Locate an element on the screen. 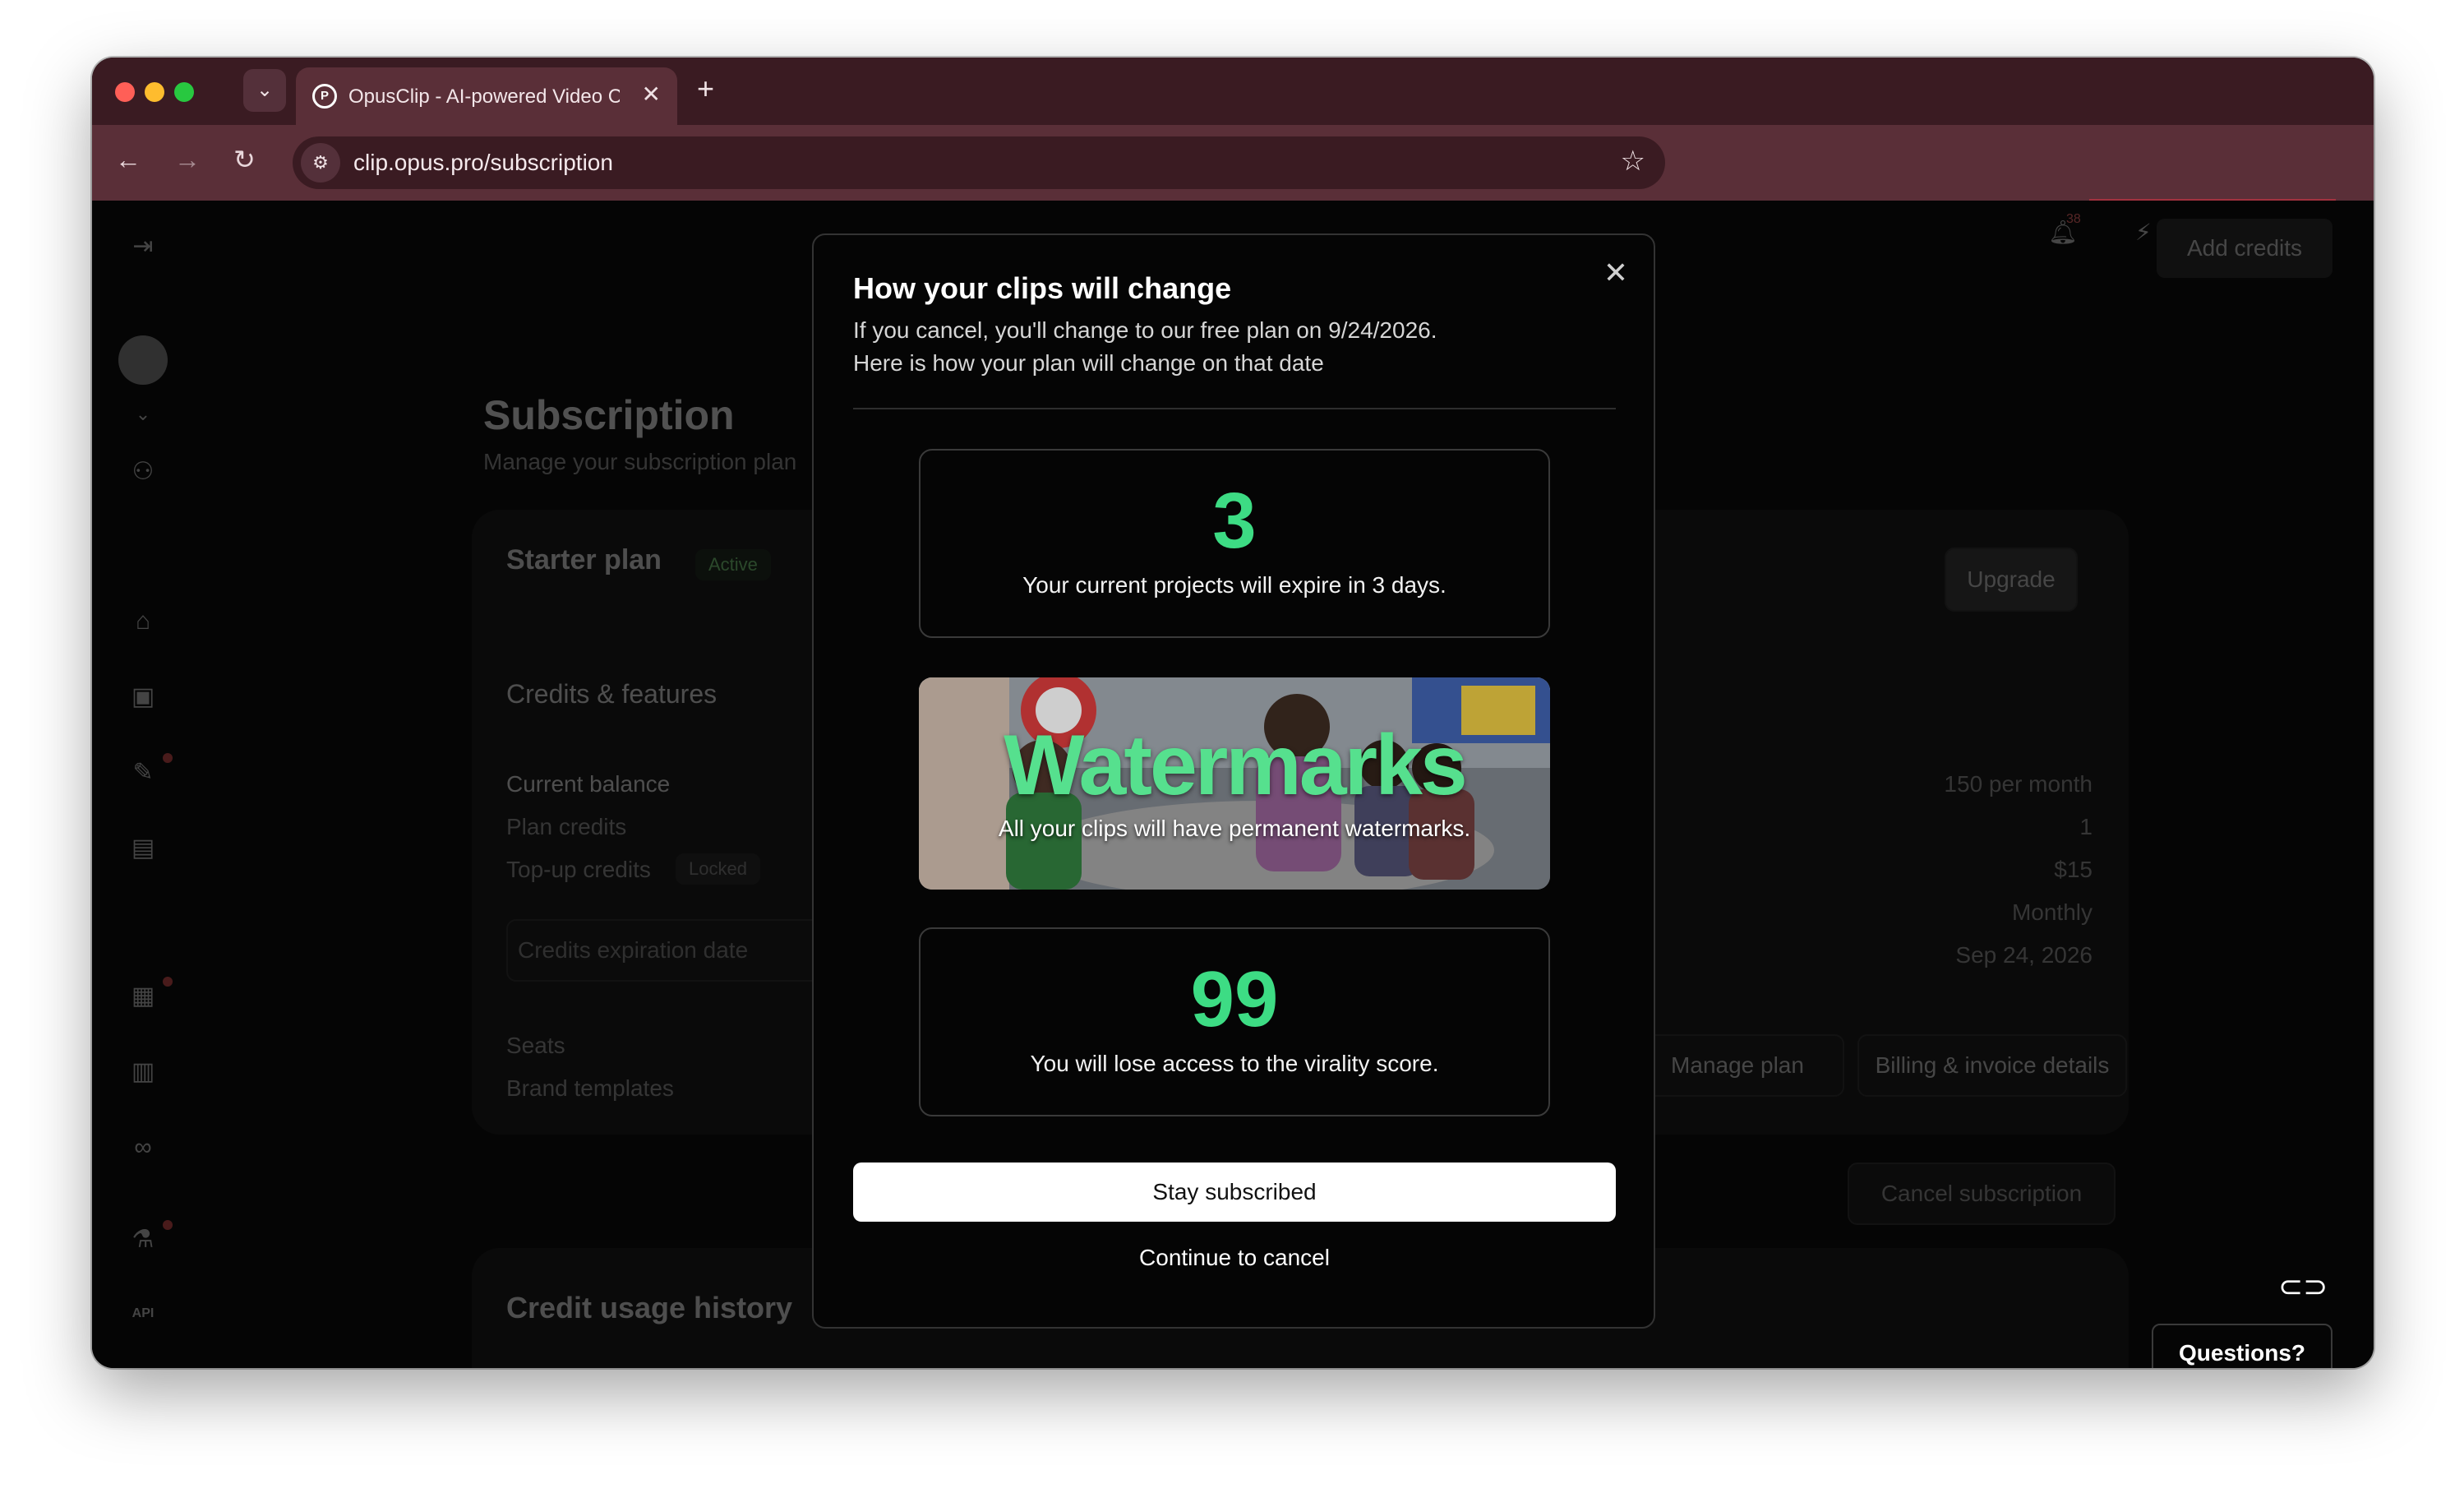 The image size is (2464, 1493). billing-invoice-button: Billing & invoice details is located at coordinates (1992, 1066).